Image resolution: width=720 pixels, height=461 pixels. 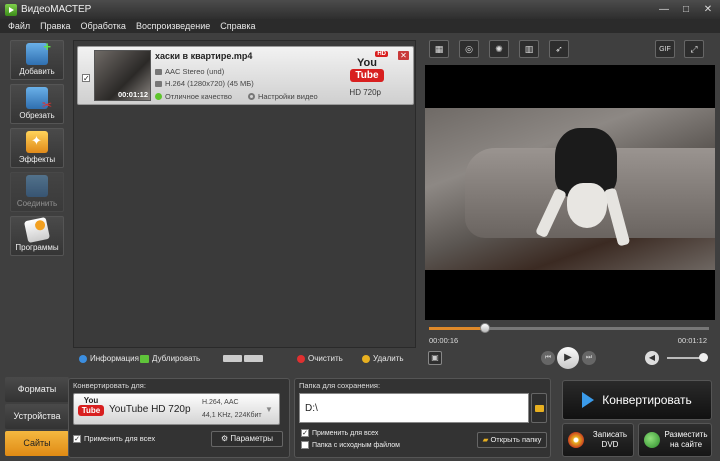 What do you see at coordinates (109, 358) in the screenshot?
I see `info-button: Информация` at bounding box center [109, 358].